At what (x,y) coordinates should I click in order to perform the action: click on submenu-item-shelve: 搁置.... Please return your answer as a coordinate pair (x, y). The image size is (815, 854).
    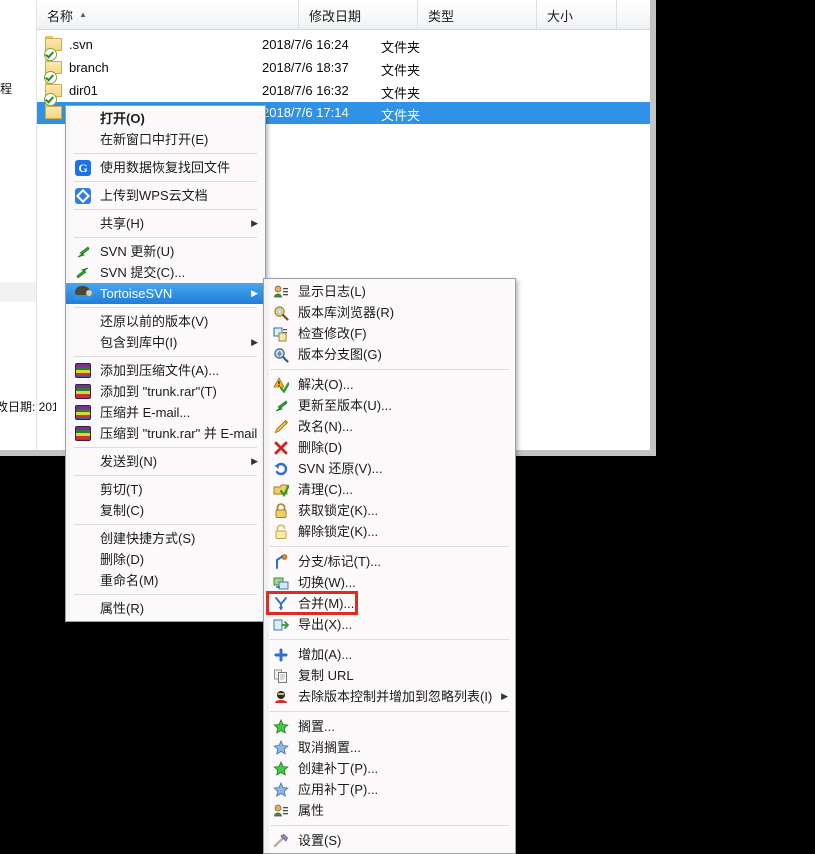
    Looking at the image, I should click on (389, 726).